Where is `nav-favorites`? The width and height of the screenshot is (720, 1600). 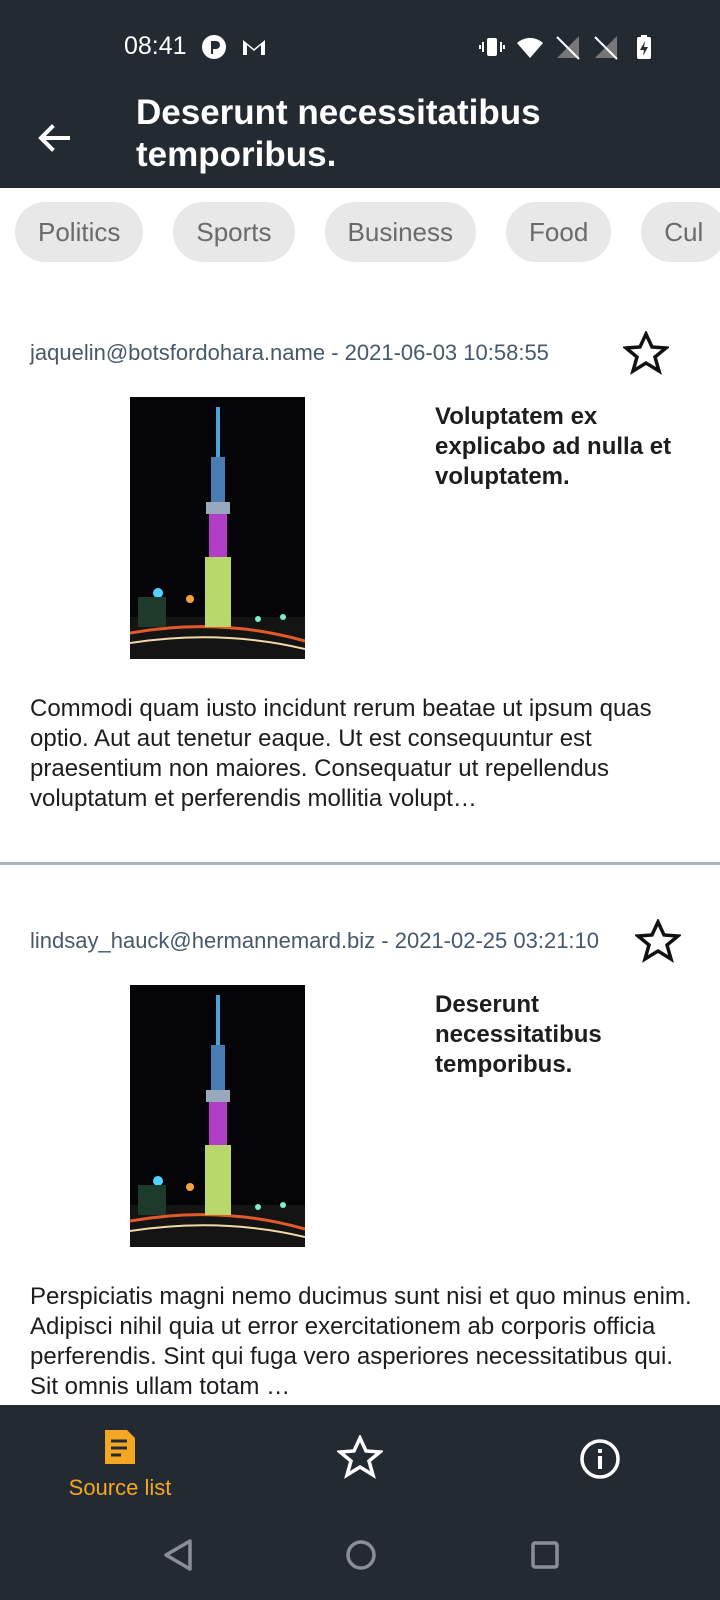
nav-favorites is located at coordinates (360, 1459).